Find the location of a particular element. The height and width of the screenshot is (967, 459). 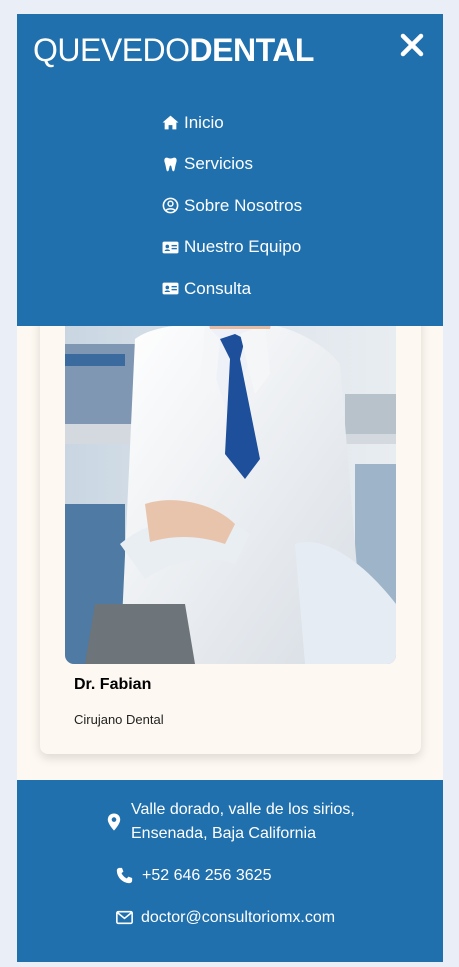

nav-item-inicio: Inicio is located at coordinates (232, 123).